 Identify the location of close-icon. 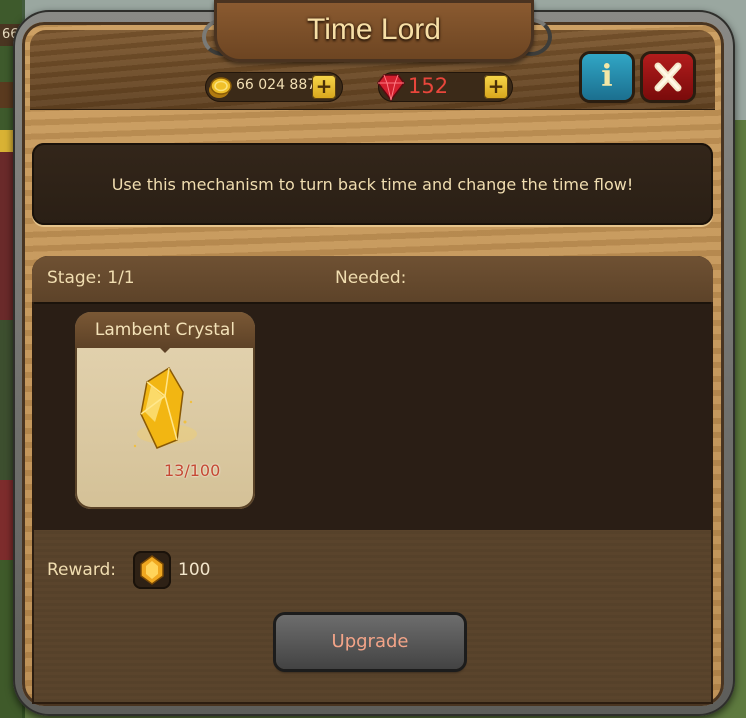
(668, 77).